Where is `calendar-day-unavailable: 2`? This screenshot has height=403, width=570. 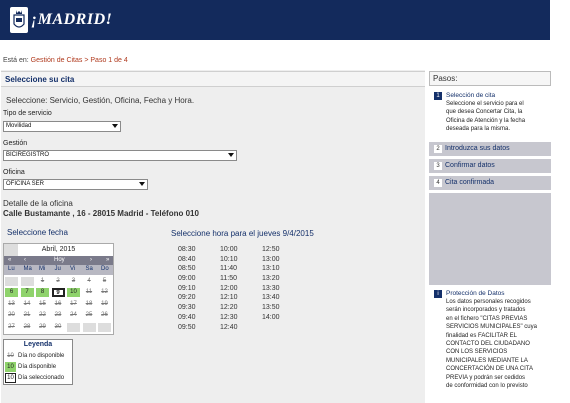
calendar-day-unavailable: 2 is located at coordinates (58, 281).